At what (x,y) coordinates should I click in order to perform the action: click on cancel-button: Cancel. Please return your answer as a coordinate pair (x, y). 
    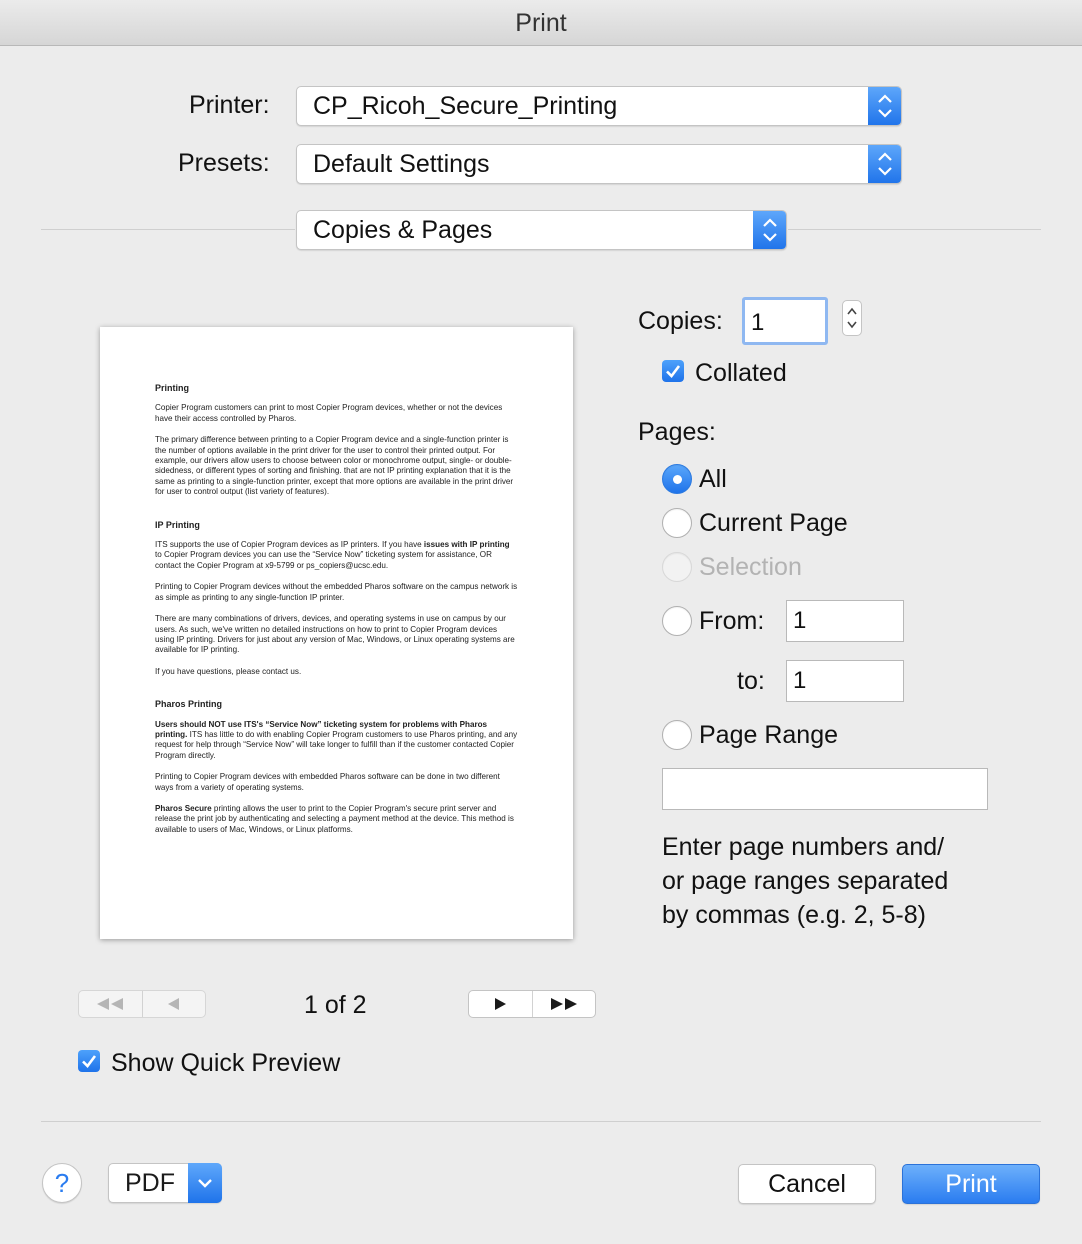
    Looking at the image, I should click on (807, 1184).